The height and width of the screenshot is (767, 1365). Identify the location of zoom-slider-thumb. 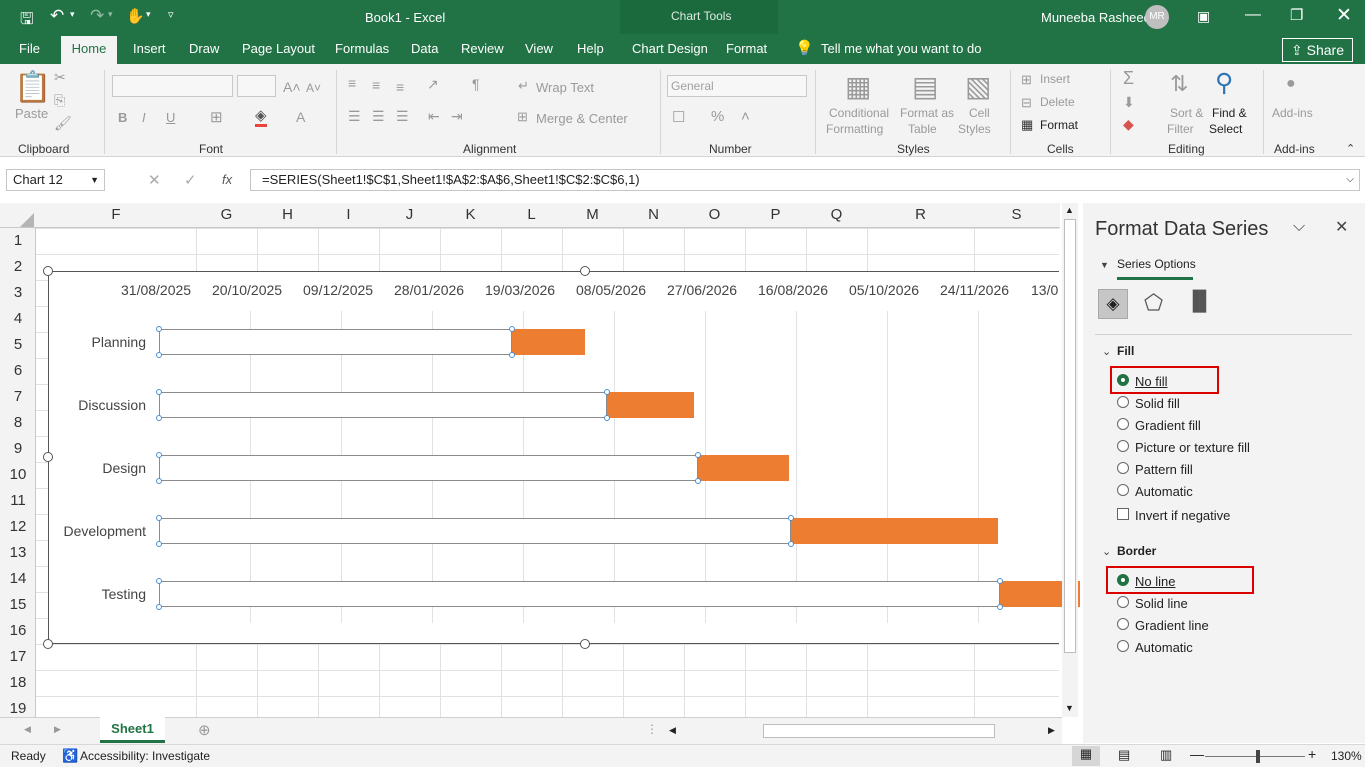
(1258, 756).